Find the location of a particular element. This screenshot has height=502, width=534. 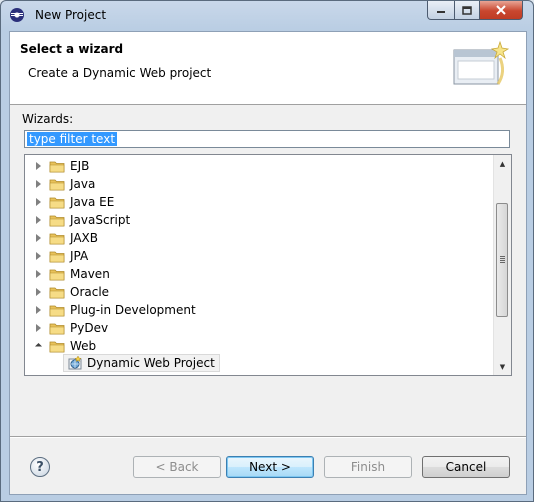

close-icon is located at coordinates (501, 10).